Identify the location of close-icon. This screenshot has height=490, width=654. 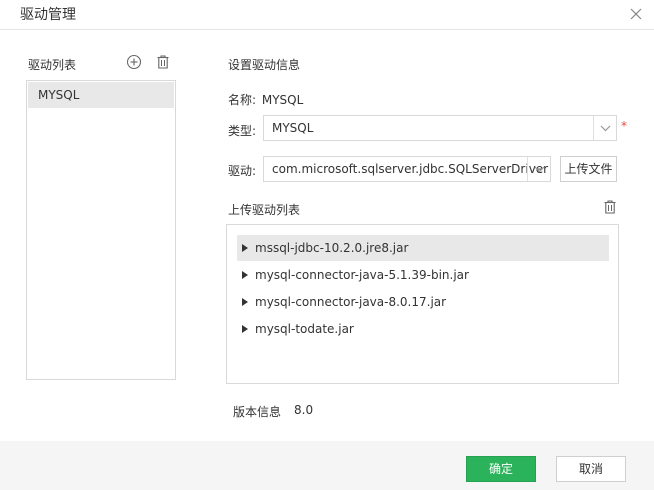
(636, 14).